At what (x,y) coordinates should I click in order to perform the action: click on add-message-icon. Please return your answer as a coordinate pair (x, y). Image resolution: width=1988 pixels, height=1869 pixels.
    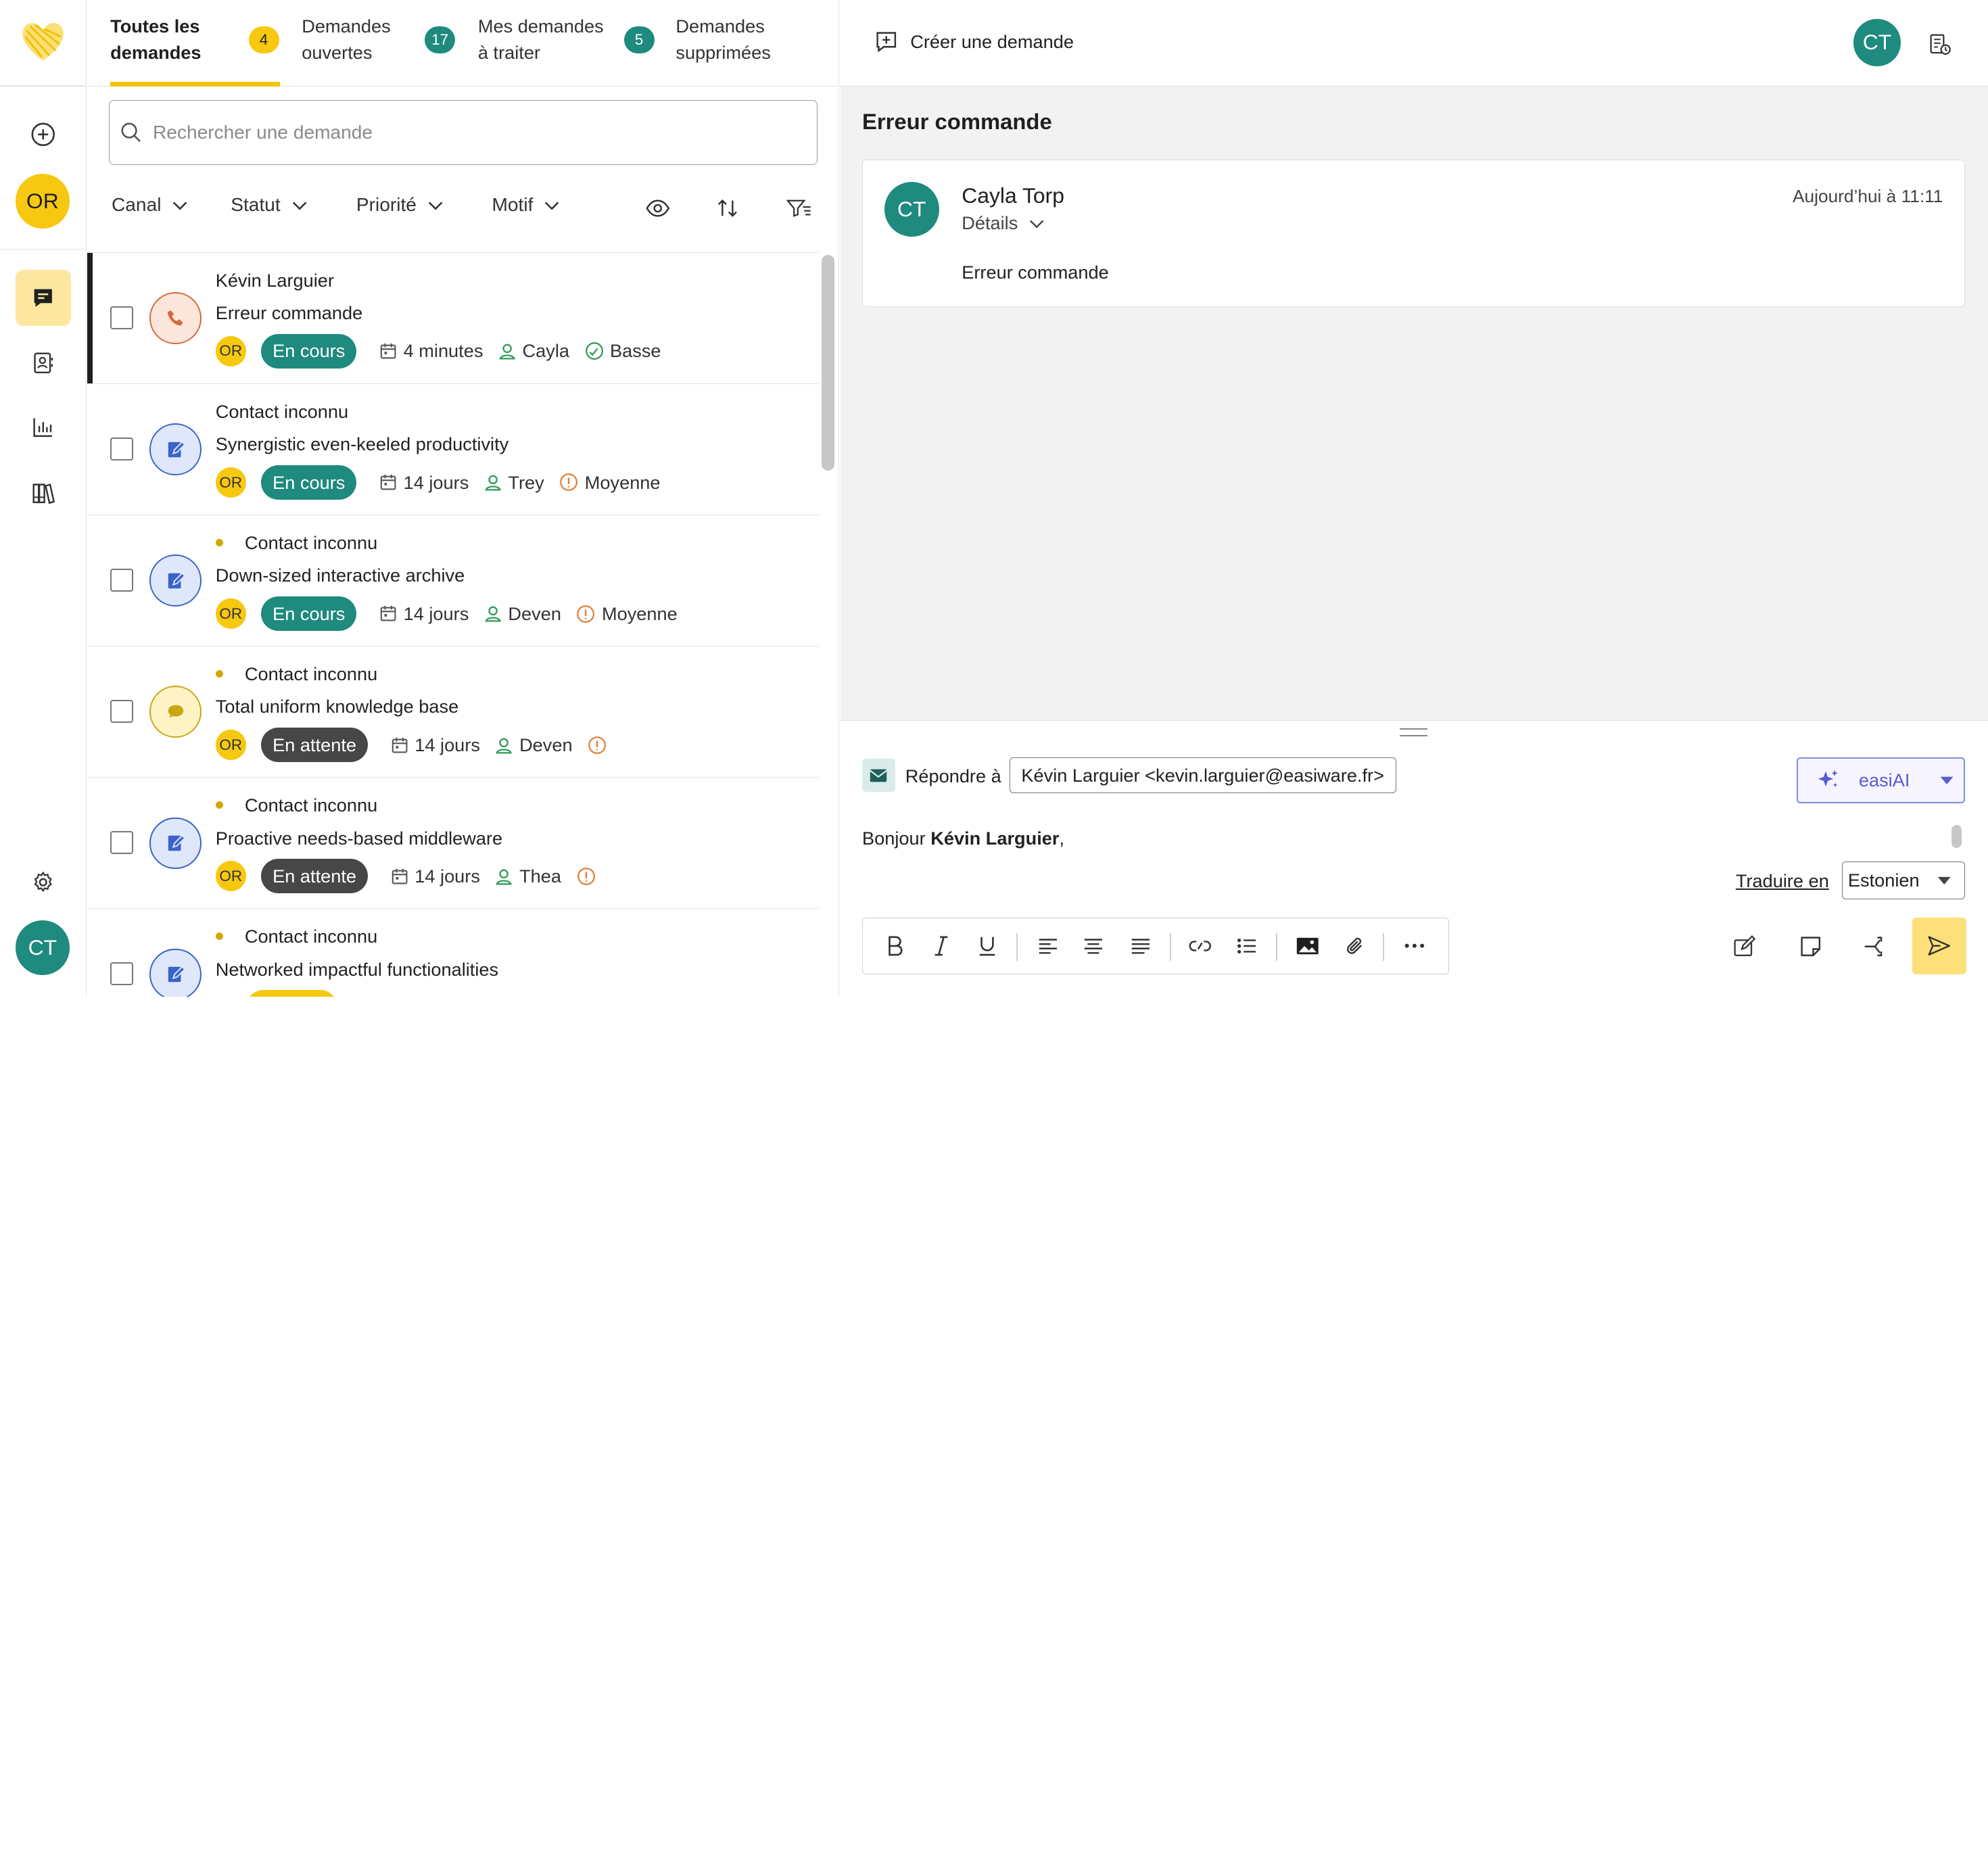
    Looking at the image, I should click on (886, 42).